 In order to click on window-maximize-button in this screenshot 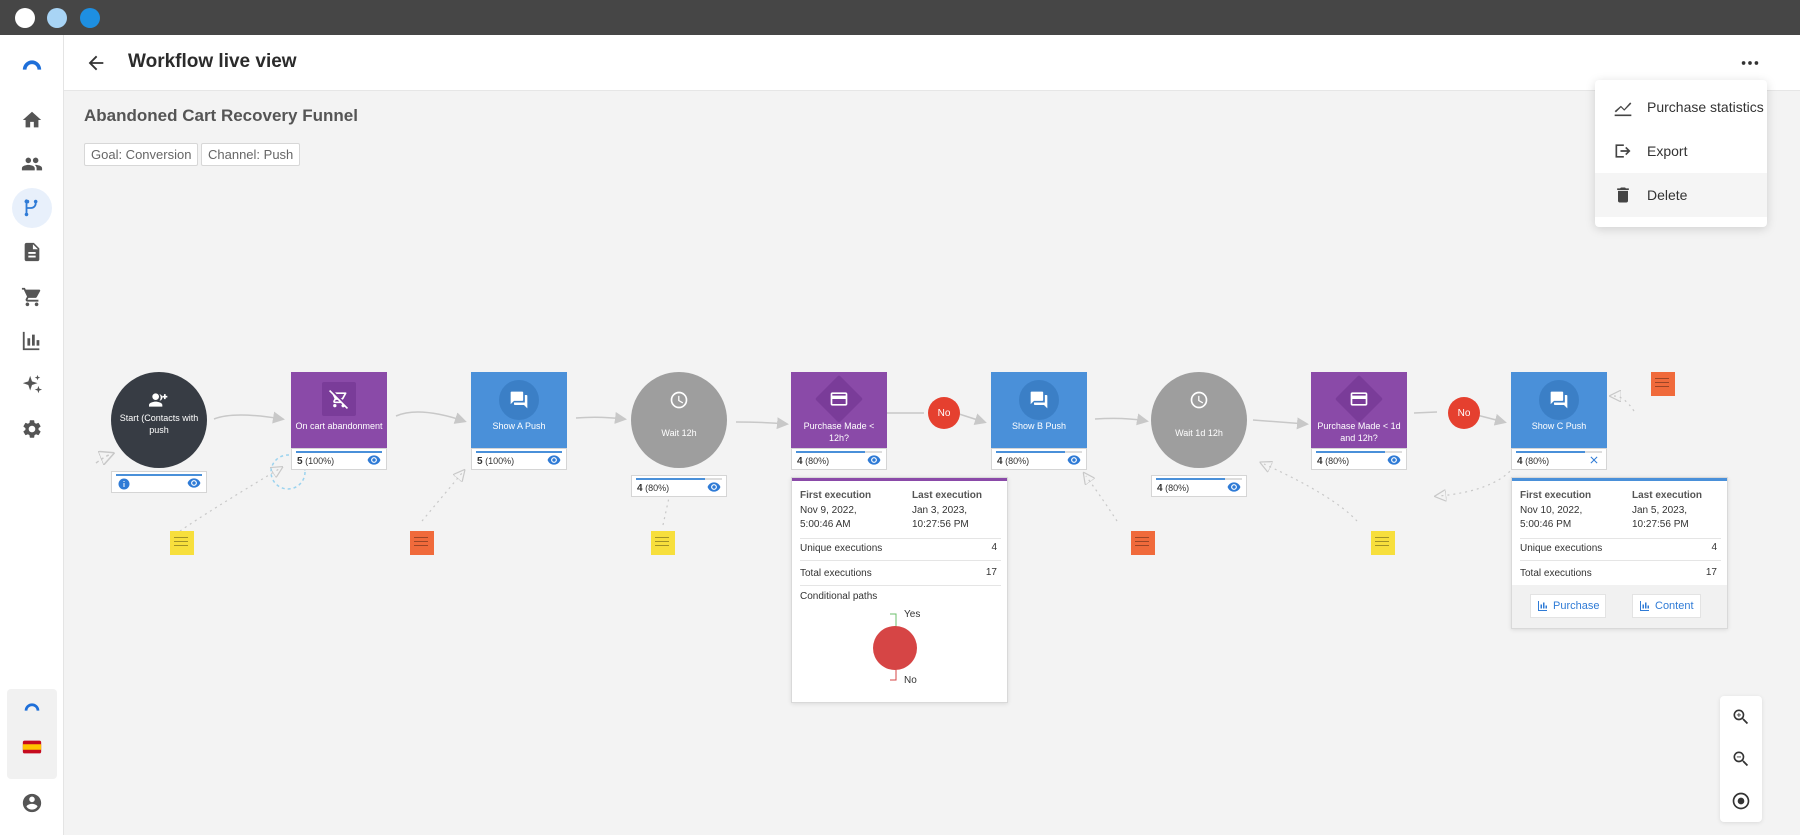, I will do `click(90, 18)`.